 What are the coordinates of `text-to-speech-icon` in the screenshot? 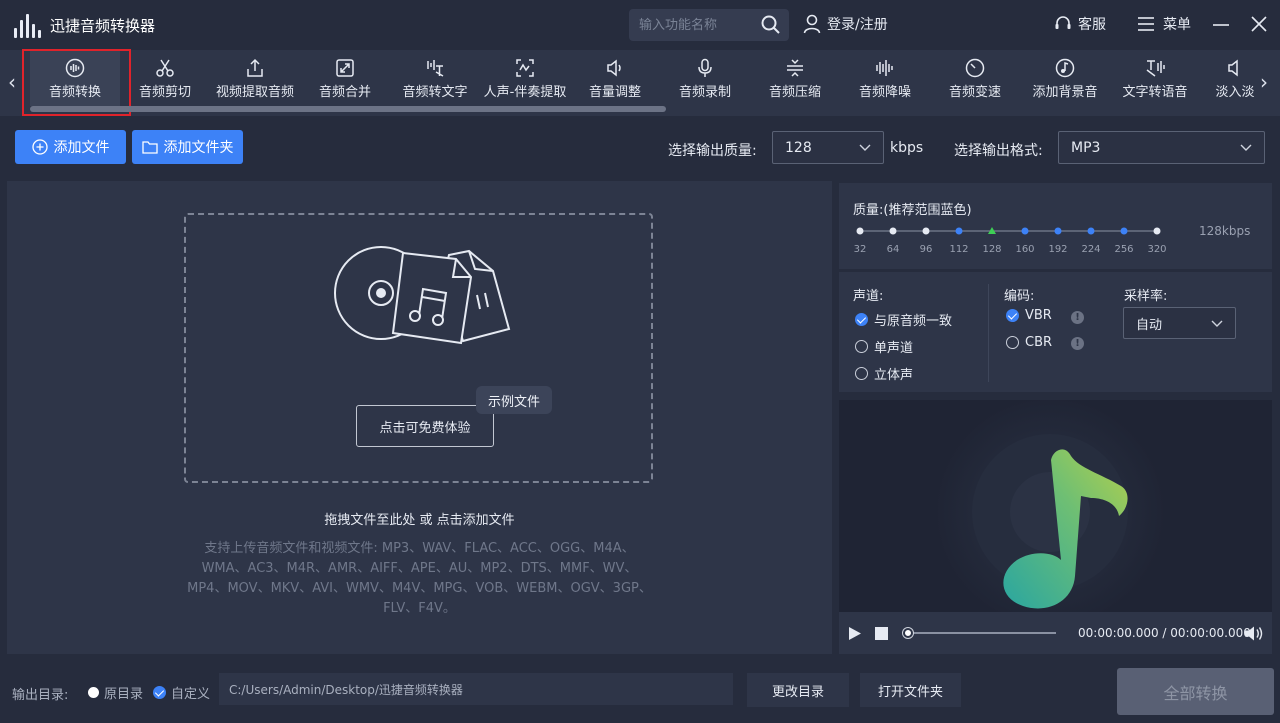 It's located at (1155, 68).